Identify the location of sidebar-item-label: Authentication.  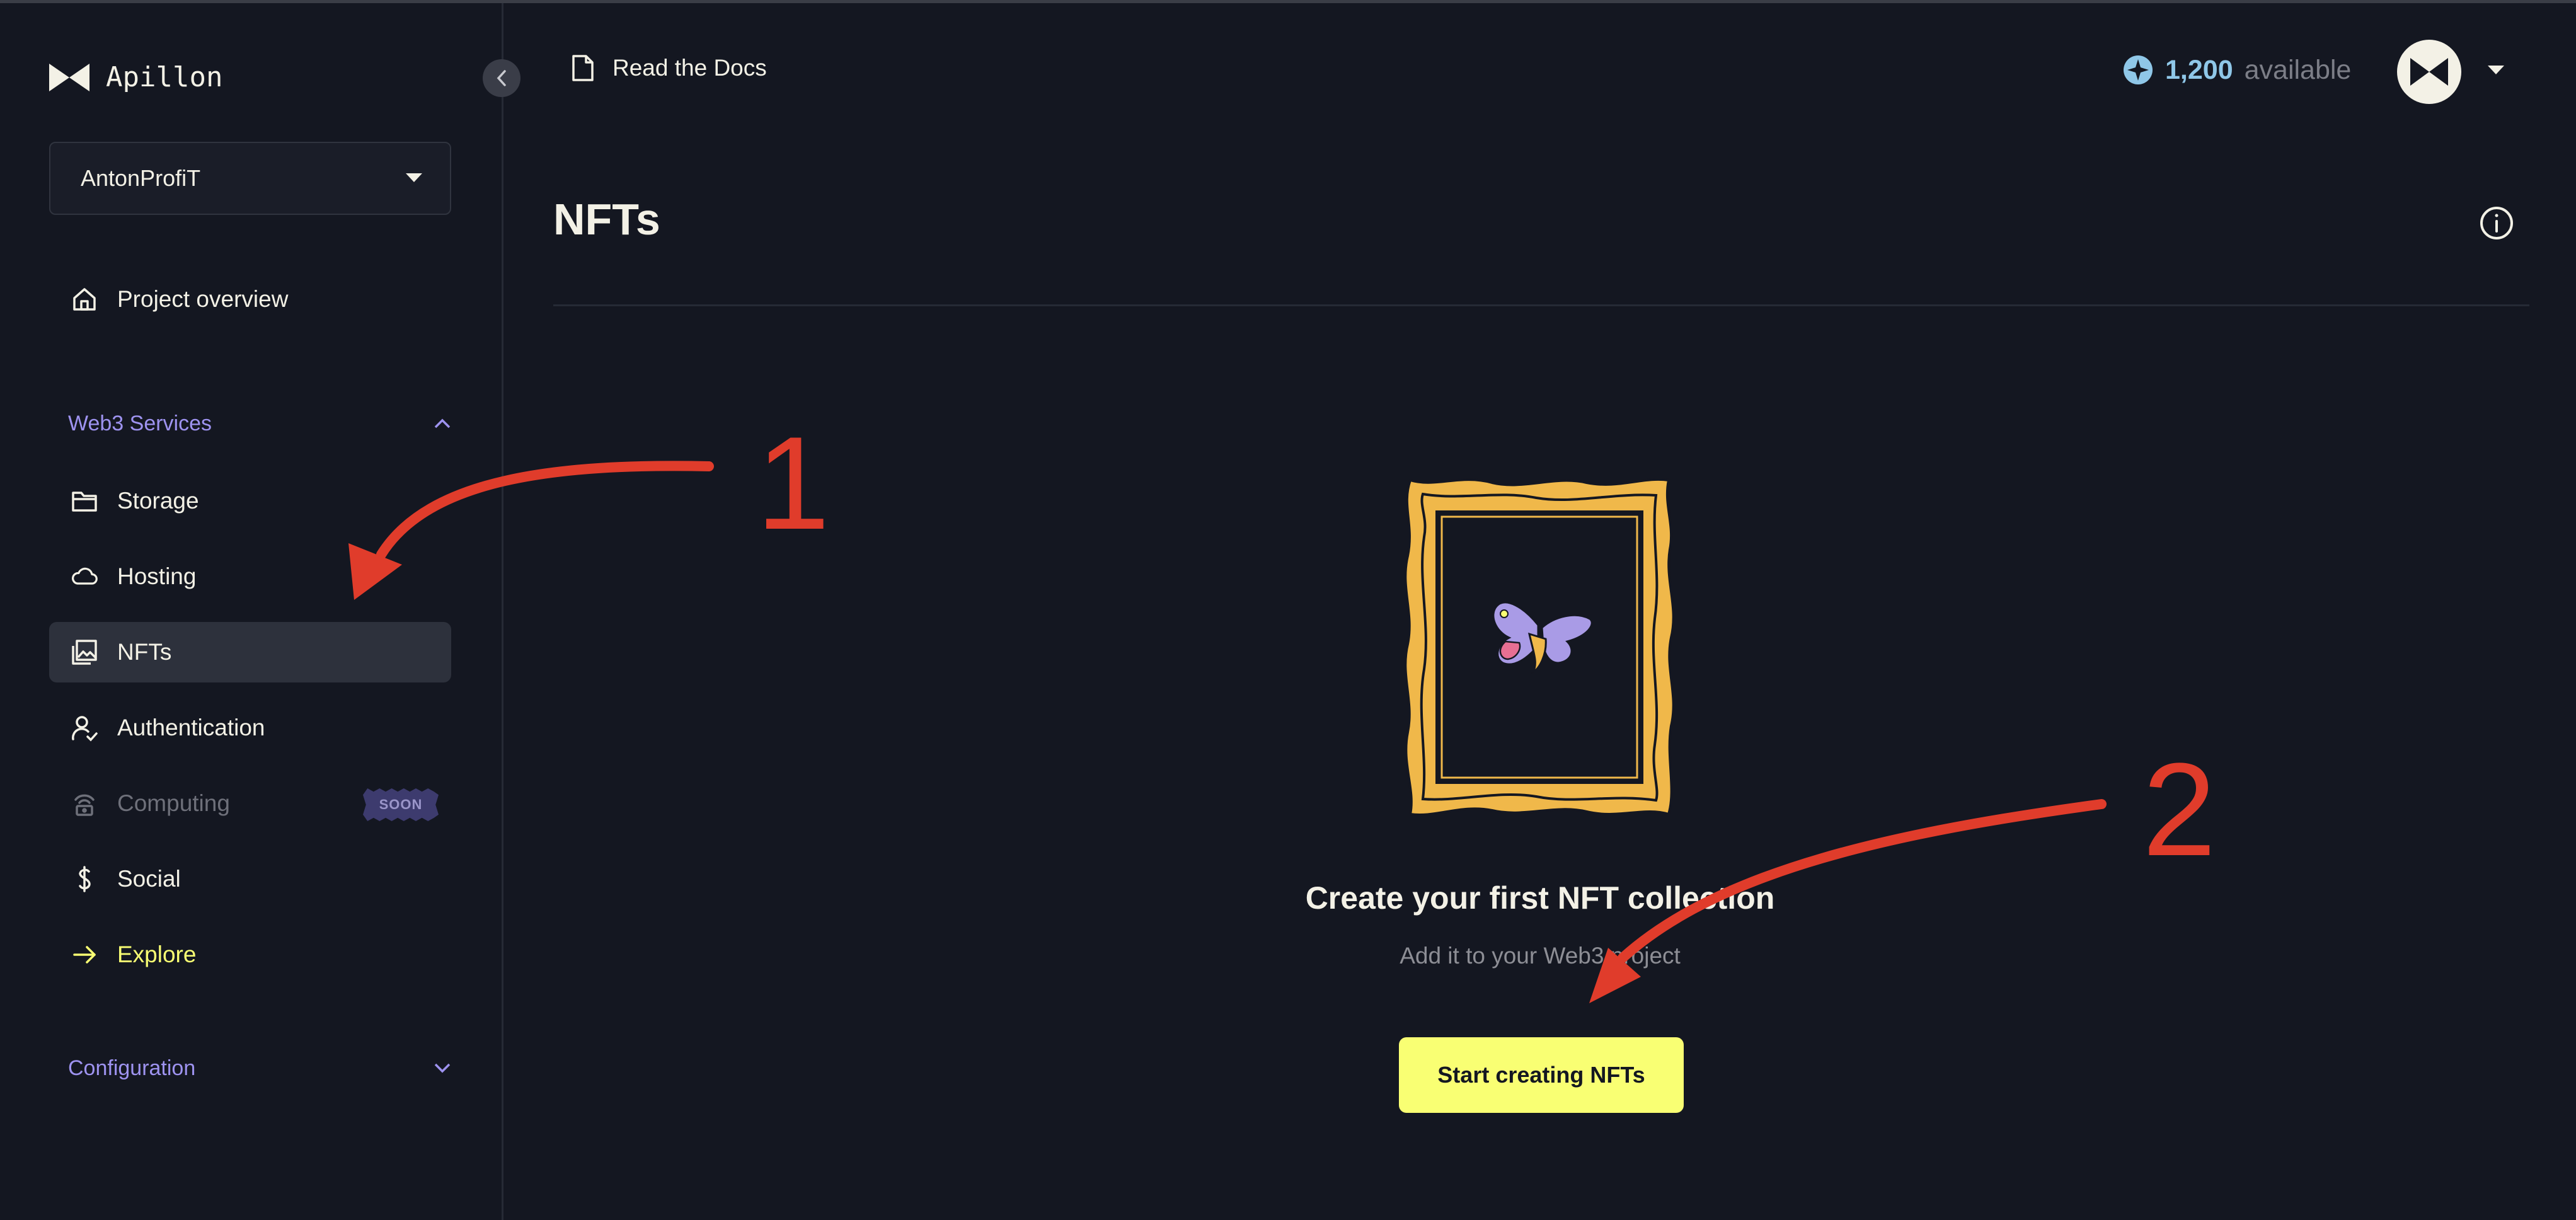
(191, 727).